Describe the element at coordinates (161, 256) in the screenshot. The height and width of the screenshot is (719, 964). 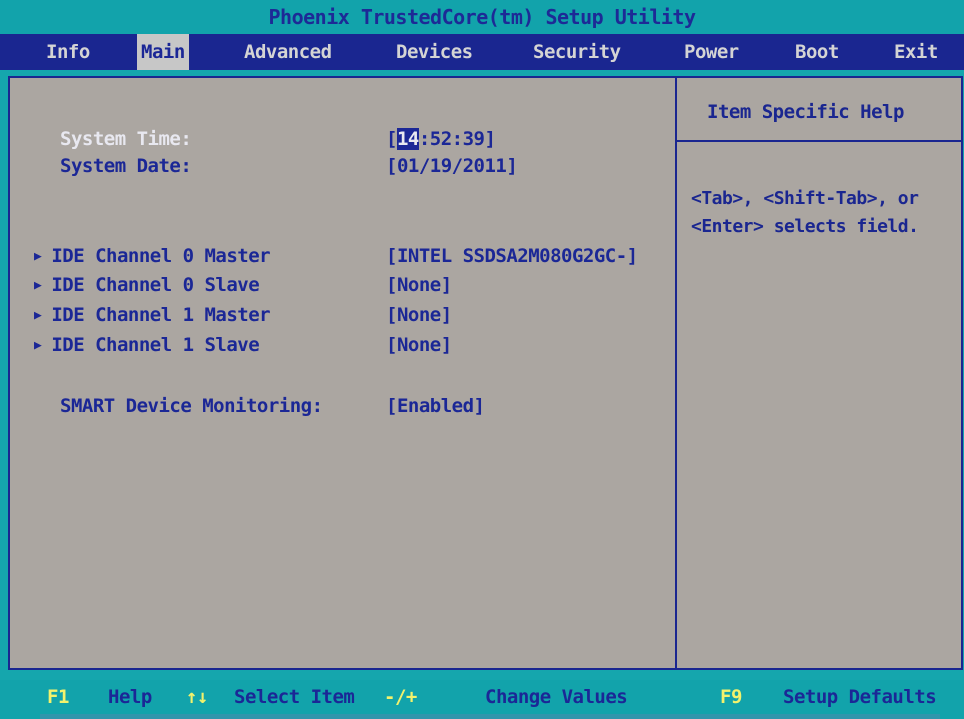
I see `ide-channel-0-master-label: IDE Channel 0 Master` at that location.